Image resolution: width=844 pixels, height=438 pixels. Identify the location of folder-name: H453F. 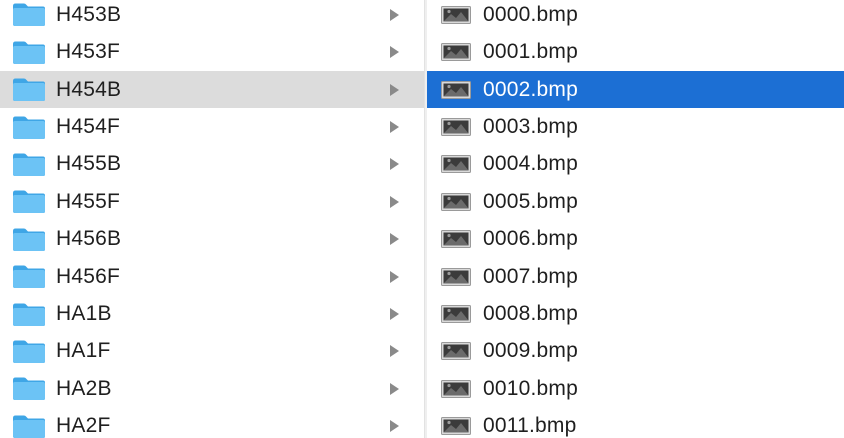
(88, 52).